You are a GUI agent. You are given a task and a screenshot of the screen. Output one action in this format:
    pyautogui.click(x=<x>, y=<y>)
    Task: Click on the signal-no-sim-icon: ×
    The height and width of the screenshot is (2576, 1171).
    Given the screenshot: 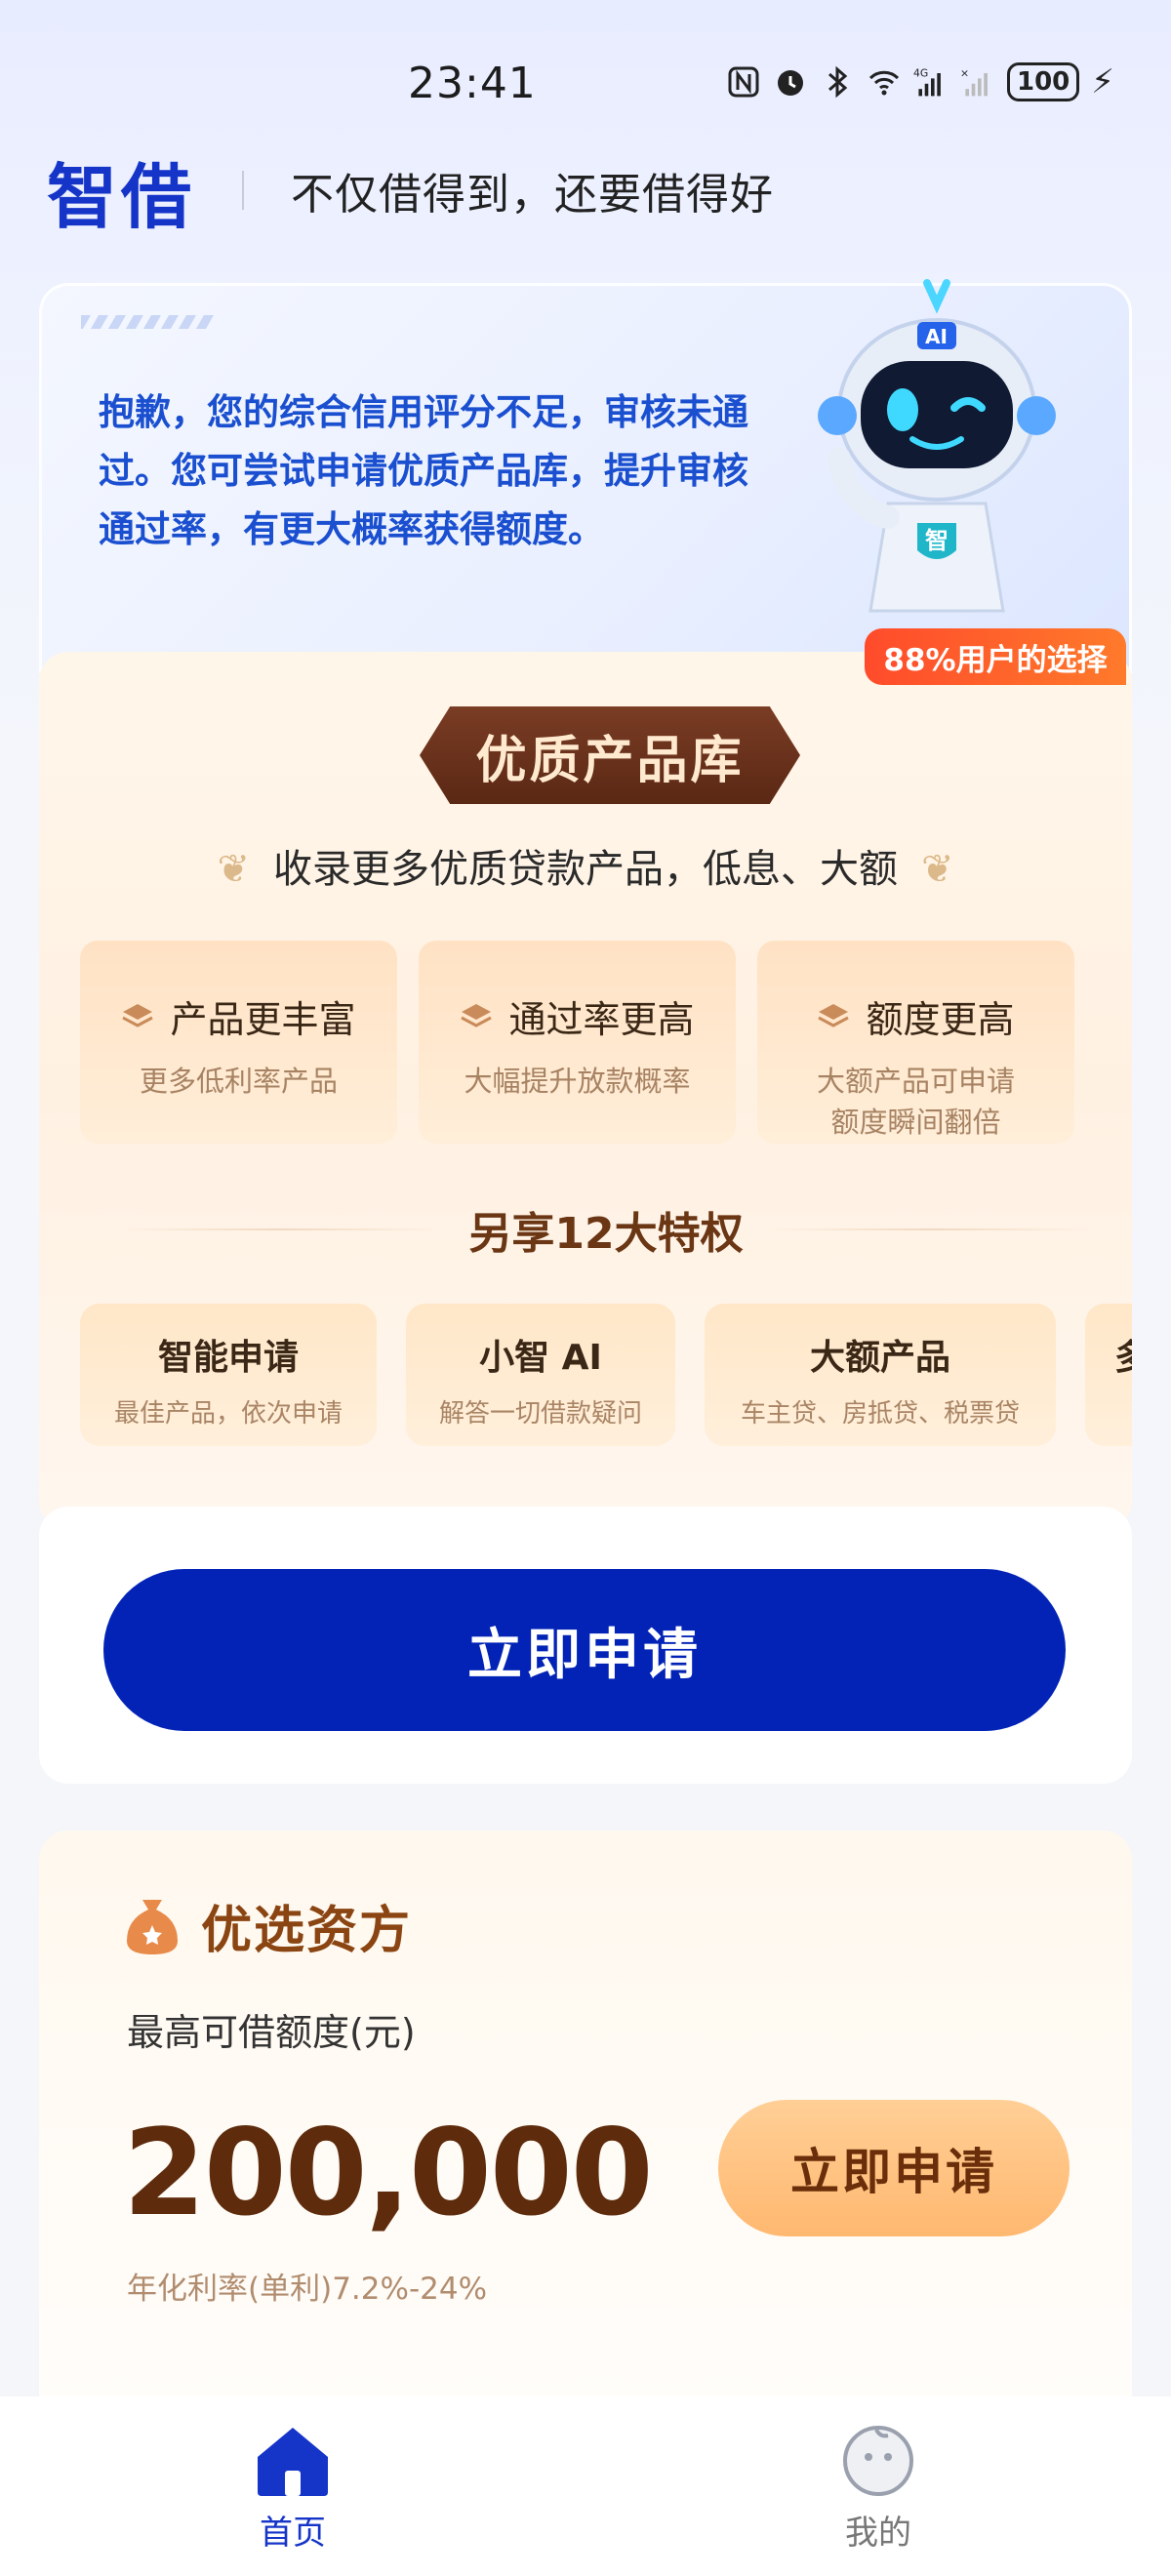 What is the action you would take?
    pyautogui.click(x=974, y=82)
    